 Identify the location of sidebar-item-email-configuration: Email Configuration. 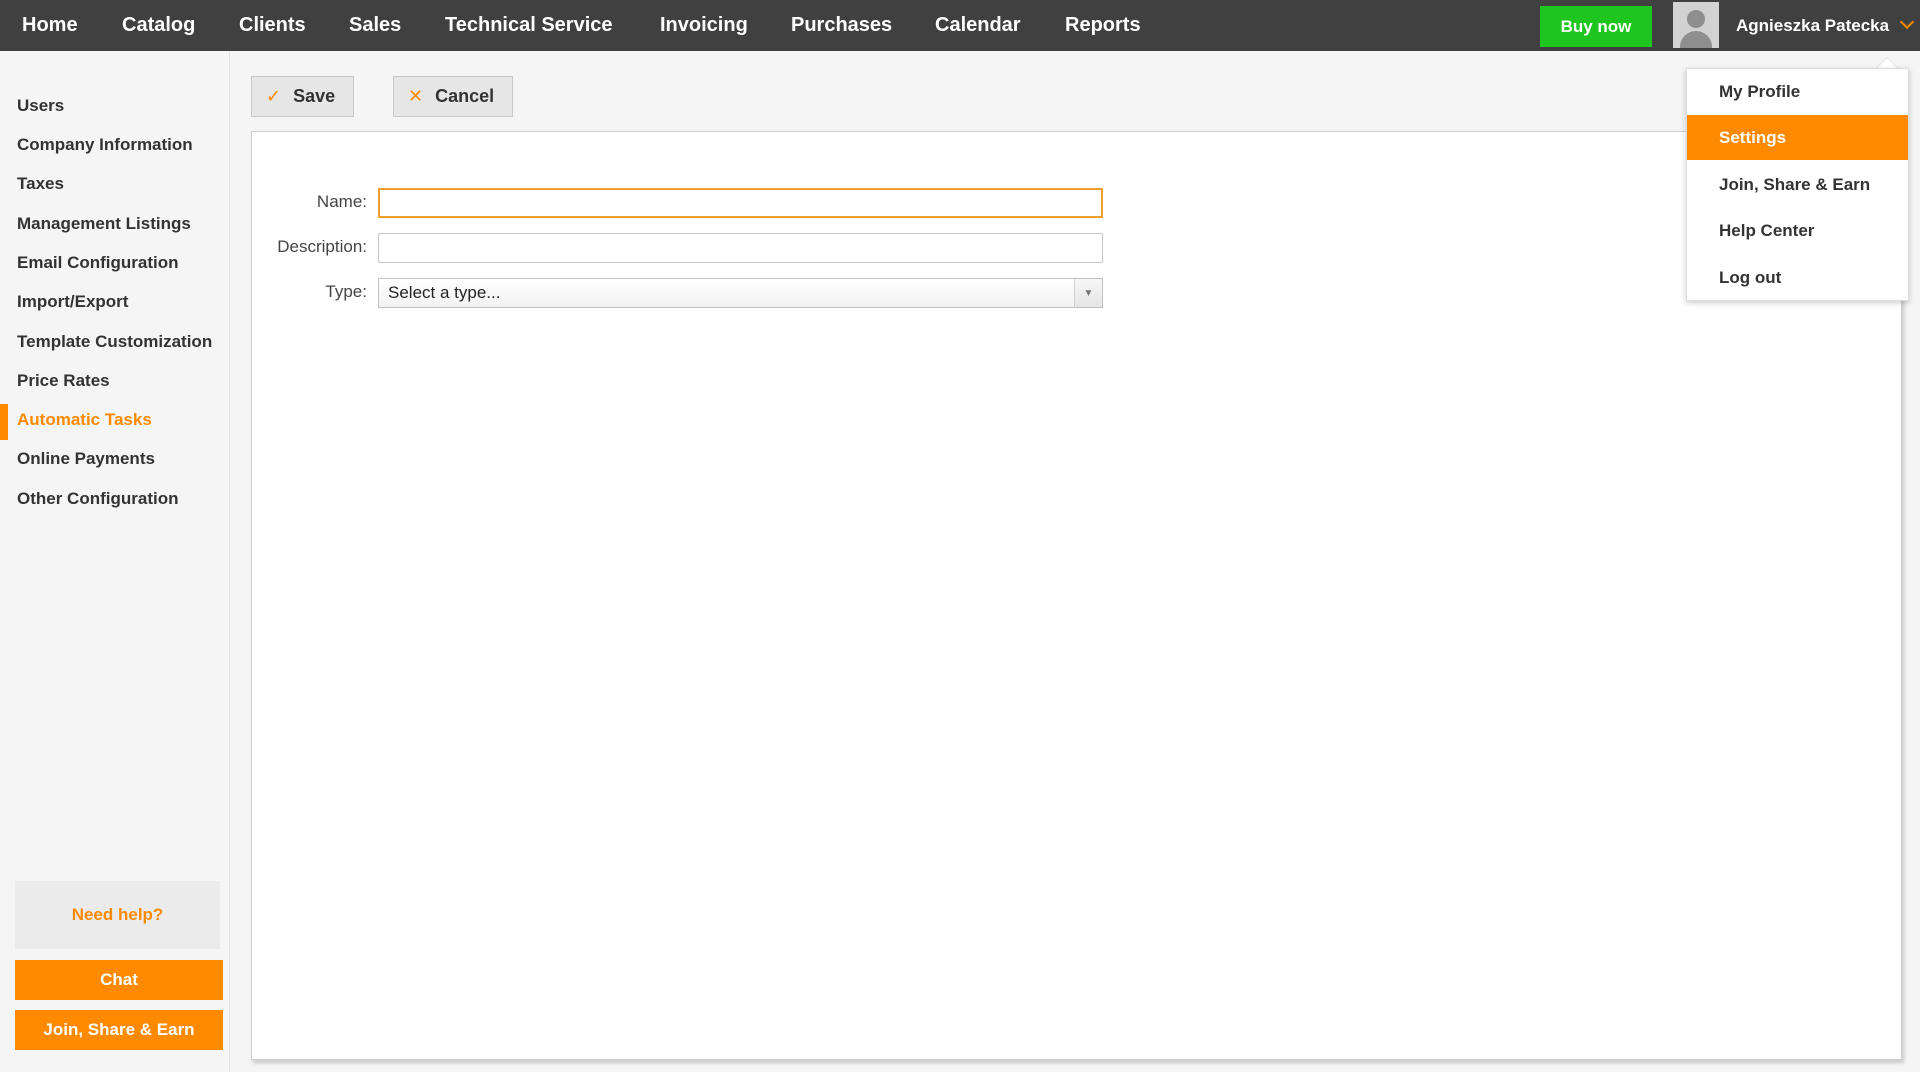
(114, 263).